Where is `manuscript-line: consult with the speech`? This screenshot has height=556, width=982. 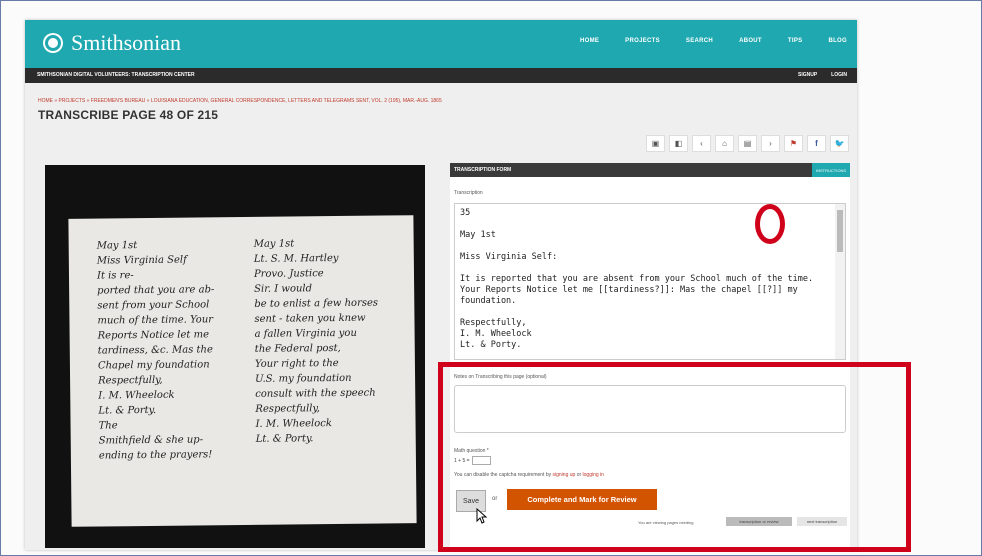 manuscript-line: consult with the speech is located at coordinates (315, 393).